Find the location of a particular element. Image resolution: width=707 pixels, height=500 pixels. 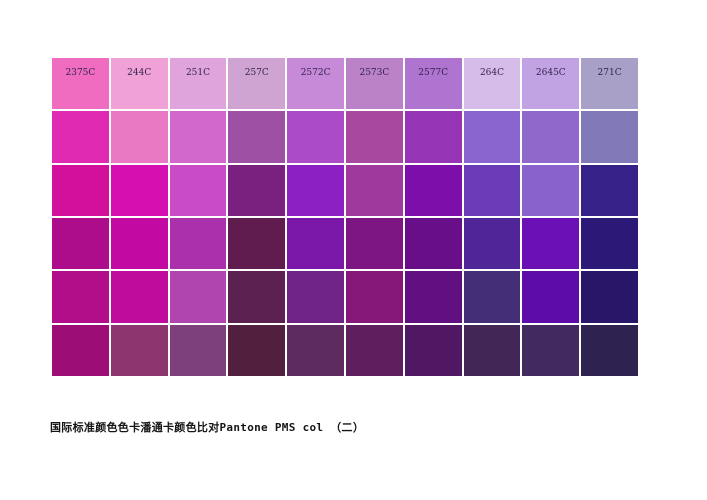

color-swatch-2645c: 2645C is located at coordinates (551, 84).